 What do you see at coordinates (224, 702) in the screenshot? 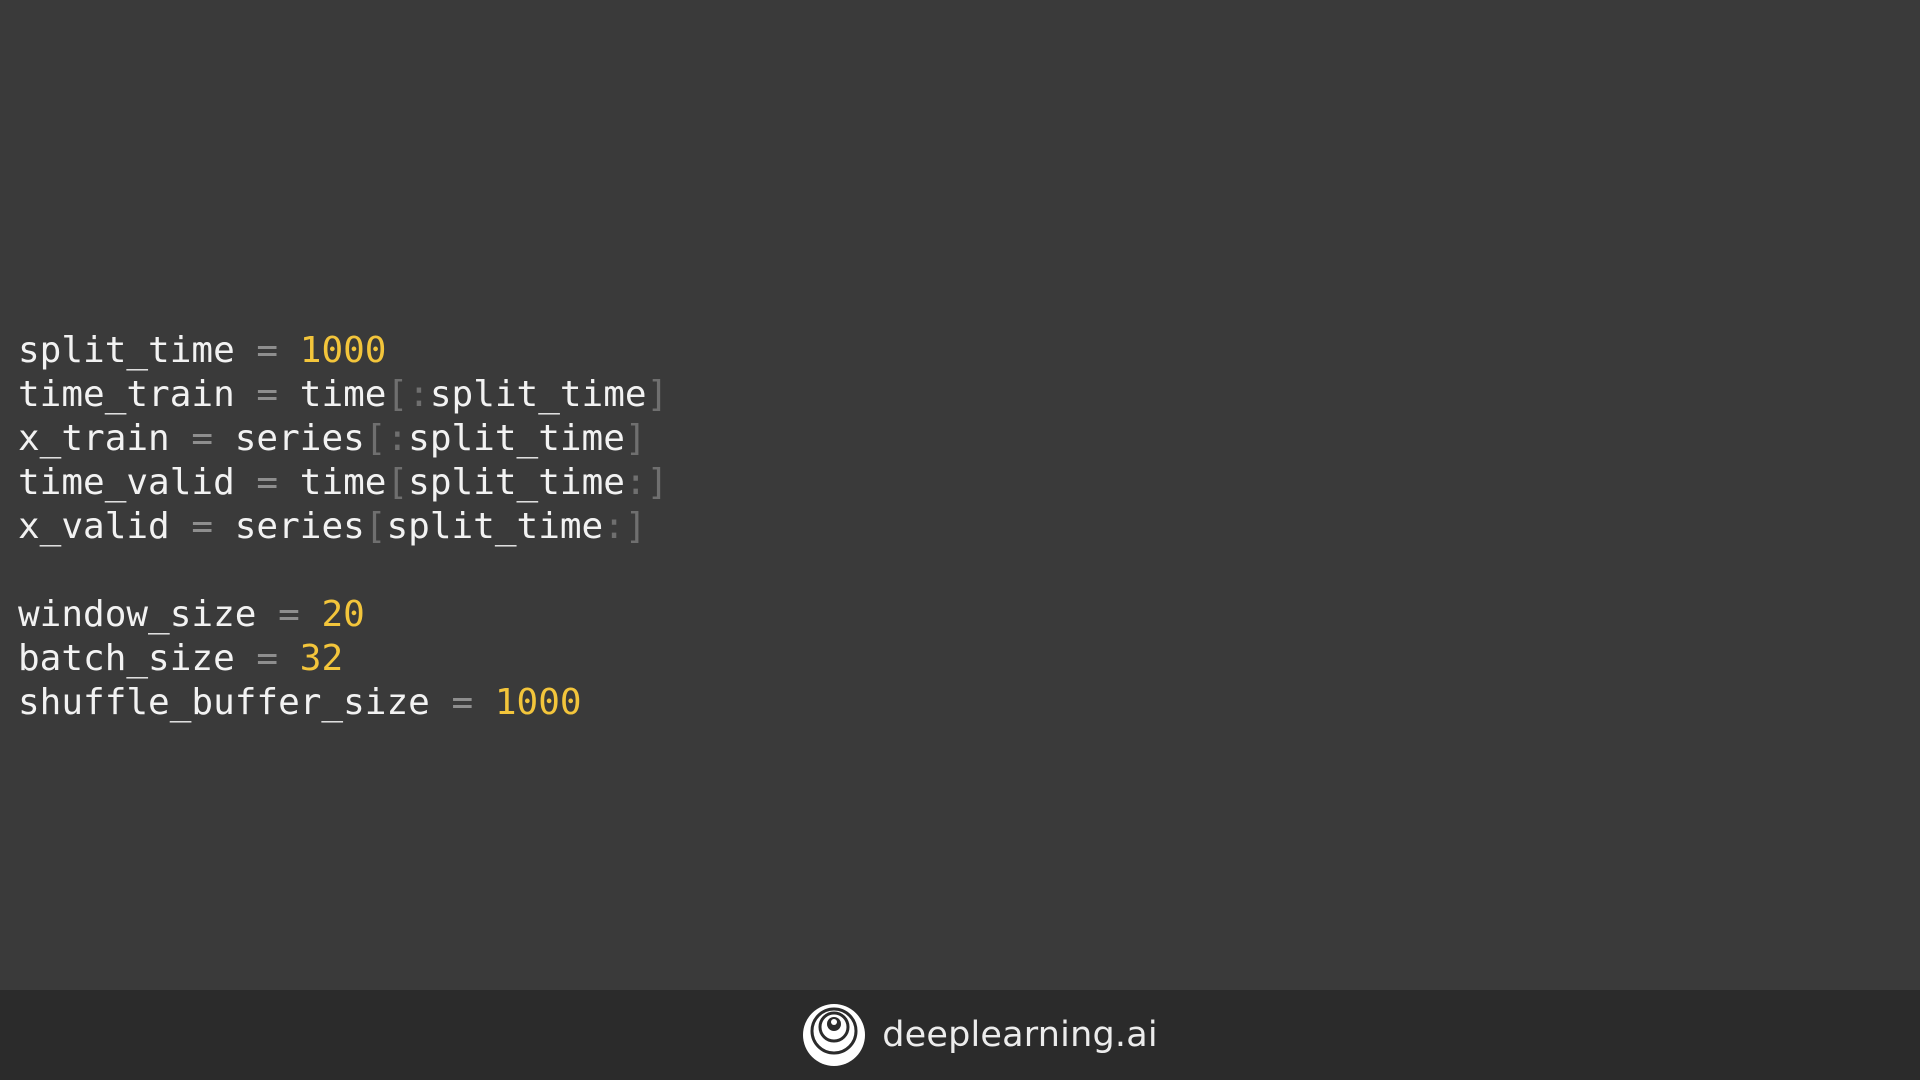
I see `code-token-id: shuffle_buffer_size` at bounding box center [224, 702].